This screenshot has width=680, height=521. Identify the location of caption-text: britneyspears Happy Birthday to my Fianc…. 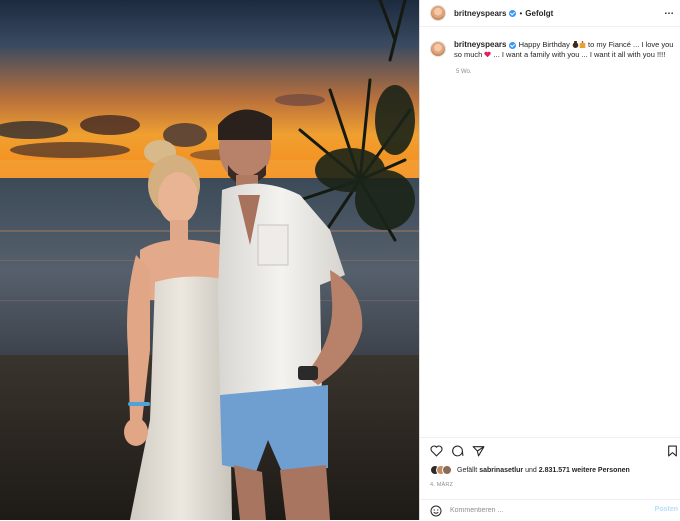
(564, 50).